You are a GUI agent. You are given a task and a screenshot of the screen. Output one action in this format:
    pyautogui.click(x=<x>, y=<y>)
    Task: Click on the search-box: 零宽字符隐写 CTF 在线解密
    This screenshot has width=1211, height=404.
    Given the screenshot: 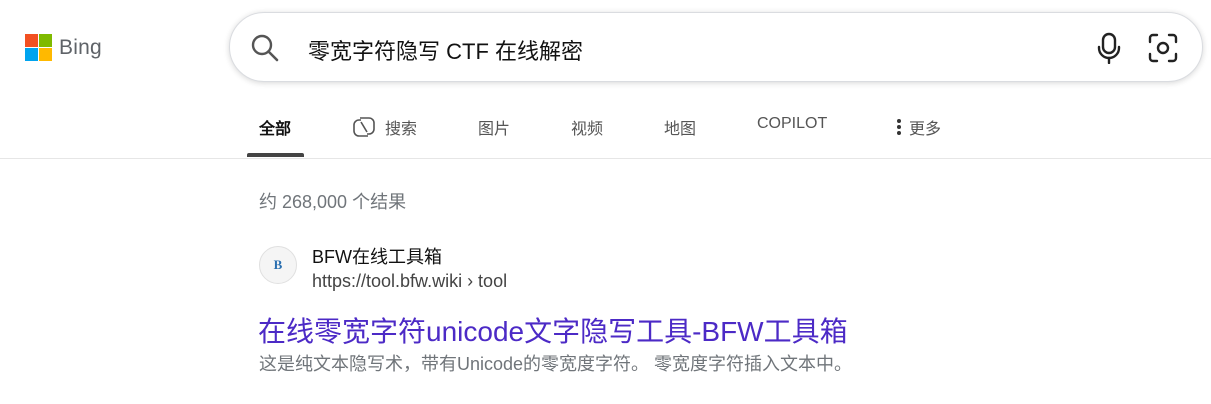 What is the action you would take?
    pyautogui.click(x=716, y=47)
    